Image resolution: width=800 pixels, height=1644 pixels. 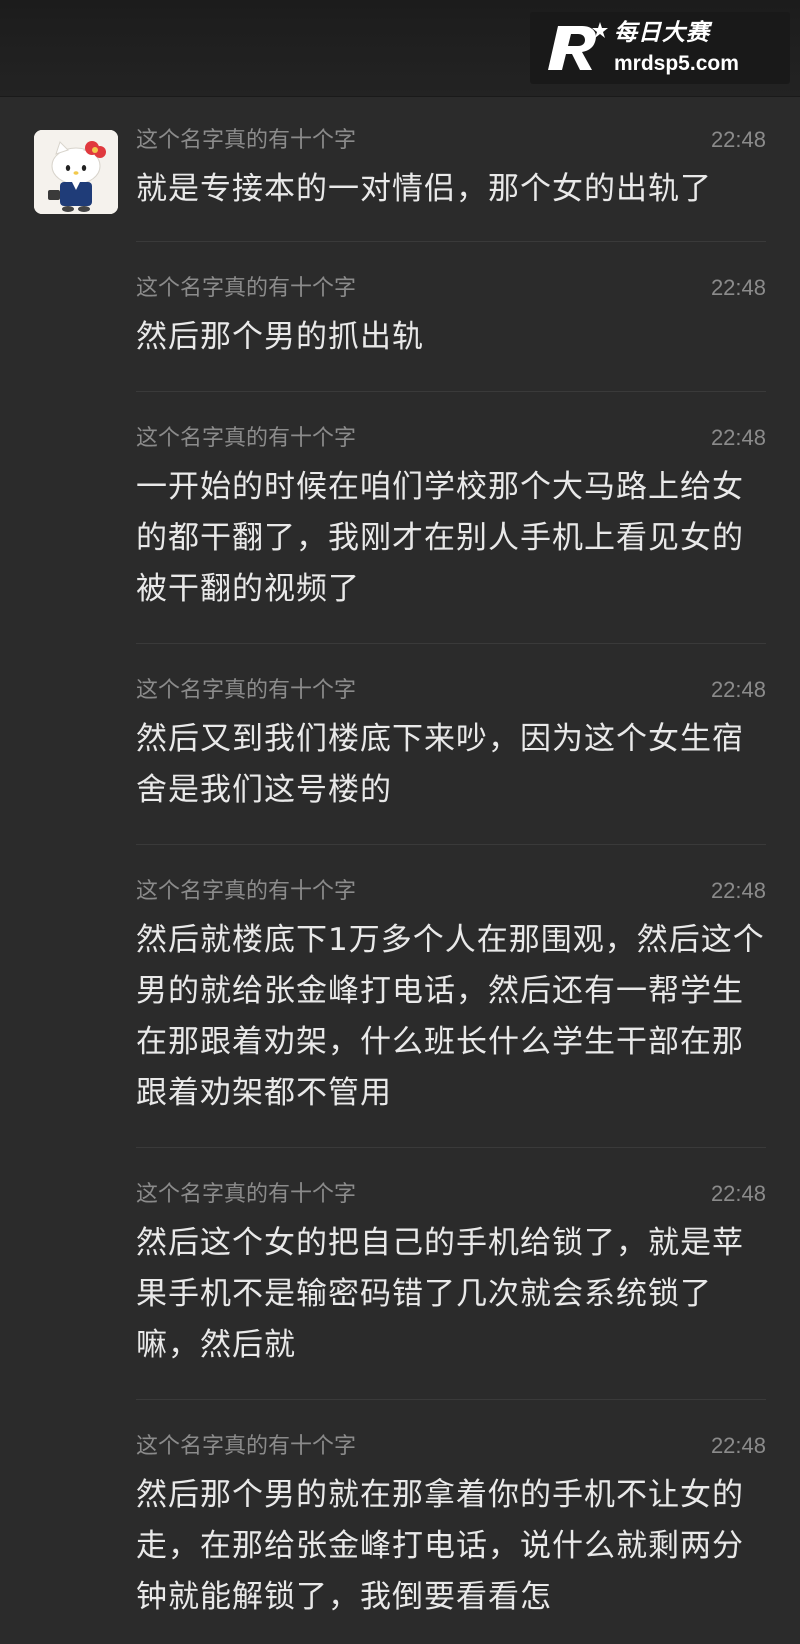 I want to click on r-star-logo-icon, so click(x=576, y=48).